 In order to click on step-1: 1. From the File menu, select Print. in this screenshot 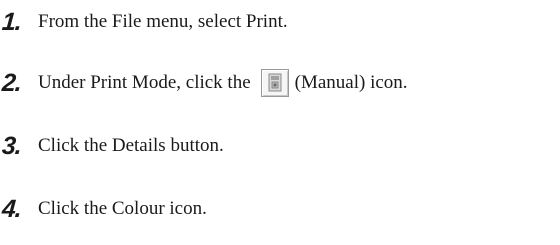, I will do `click(144, 22)`.